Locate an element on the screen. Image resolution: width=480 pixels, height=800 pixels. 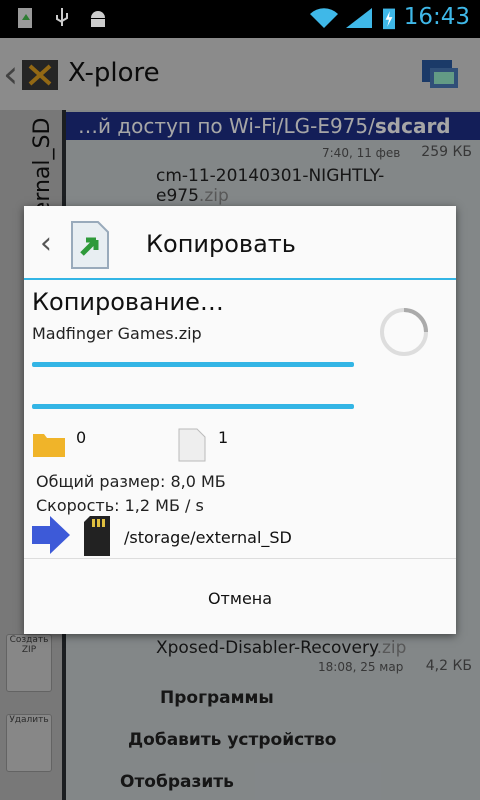
clock: 16:43 is located at coordinates (436, 17).